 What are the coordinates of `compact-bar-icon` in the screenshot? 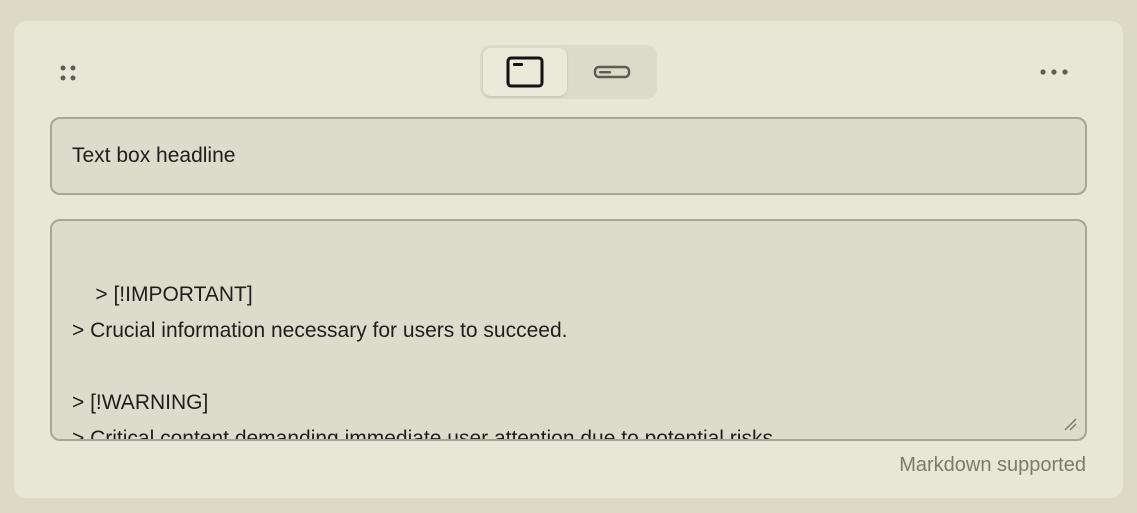 It's located at (612, 72).